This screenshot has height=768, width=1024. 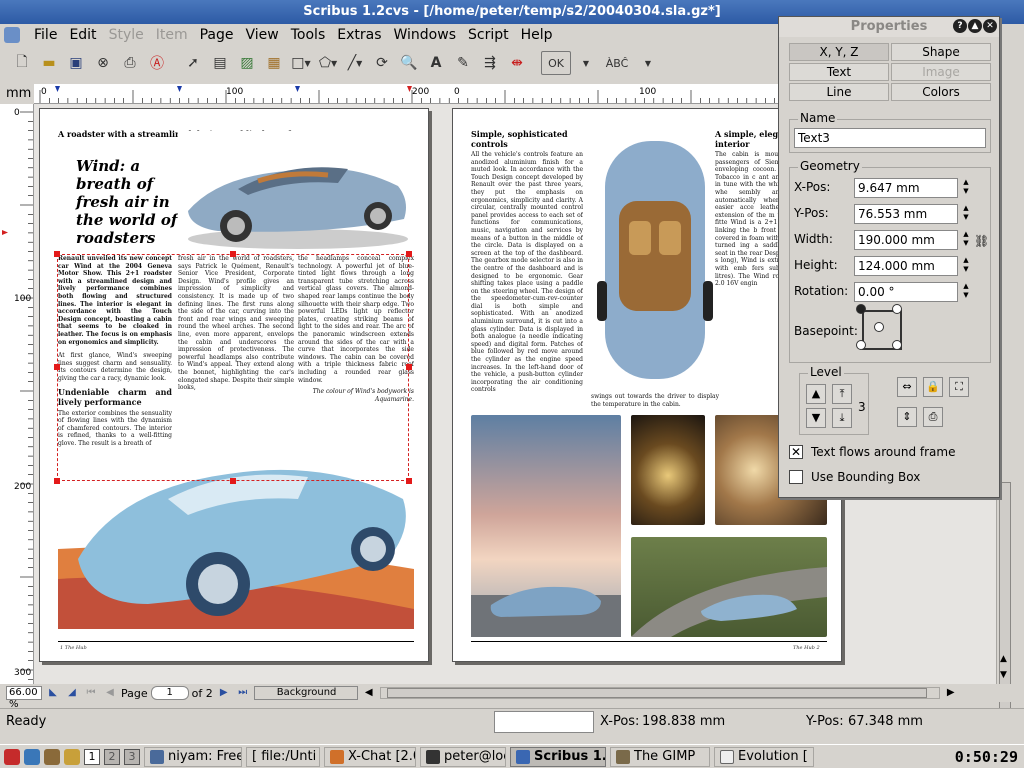 I want to click on spellcheck-dropdown-icon: ▼, so click(x=648, y=63).